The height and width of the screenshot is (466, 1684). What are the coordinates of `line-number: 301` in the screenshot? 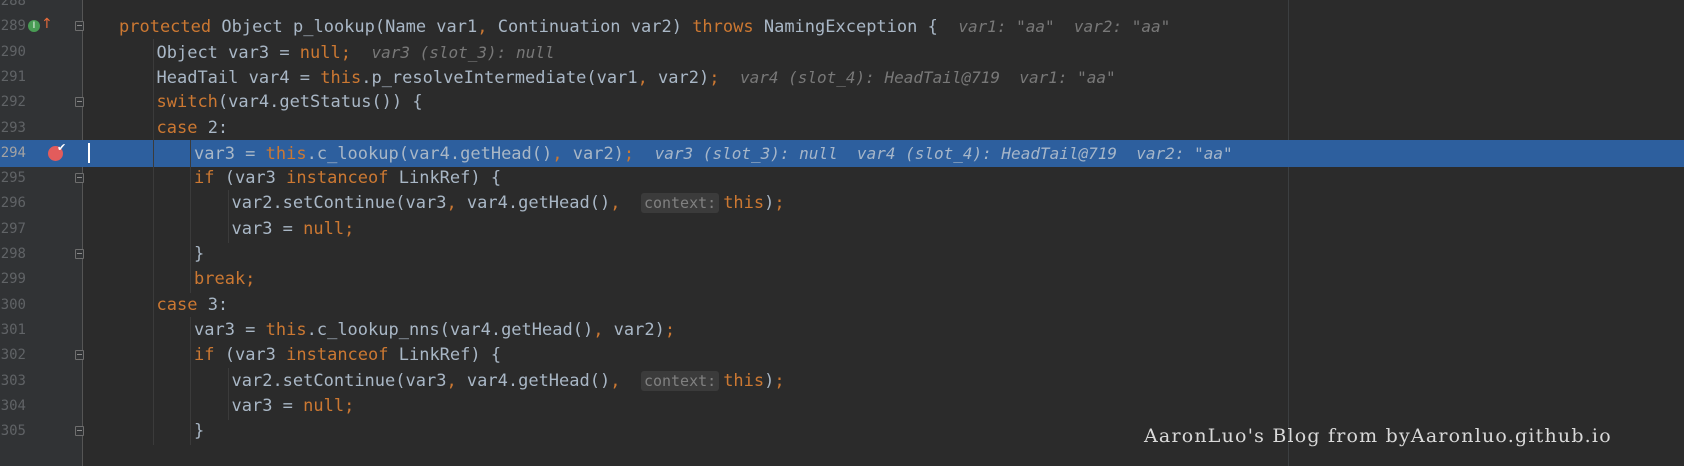 It's located at (13, 330).